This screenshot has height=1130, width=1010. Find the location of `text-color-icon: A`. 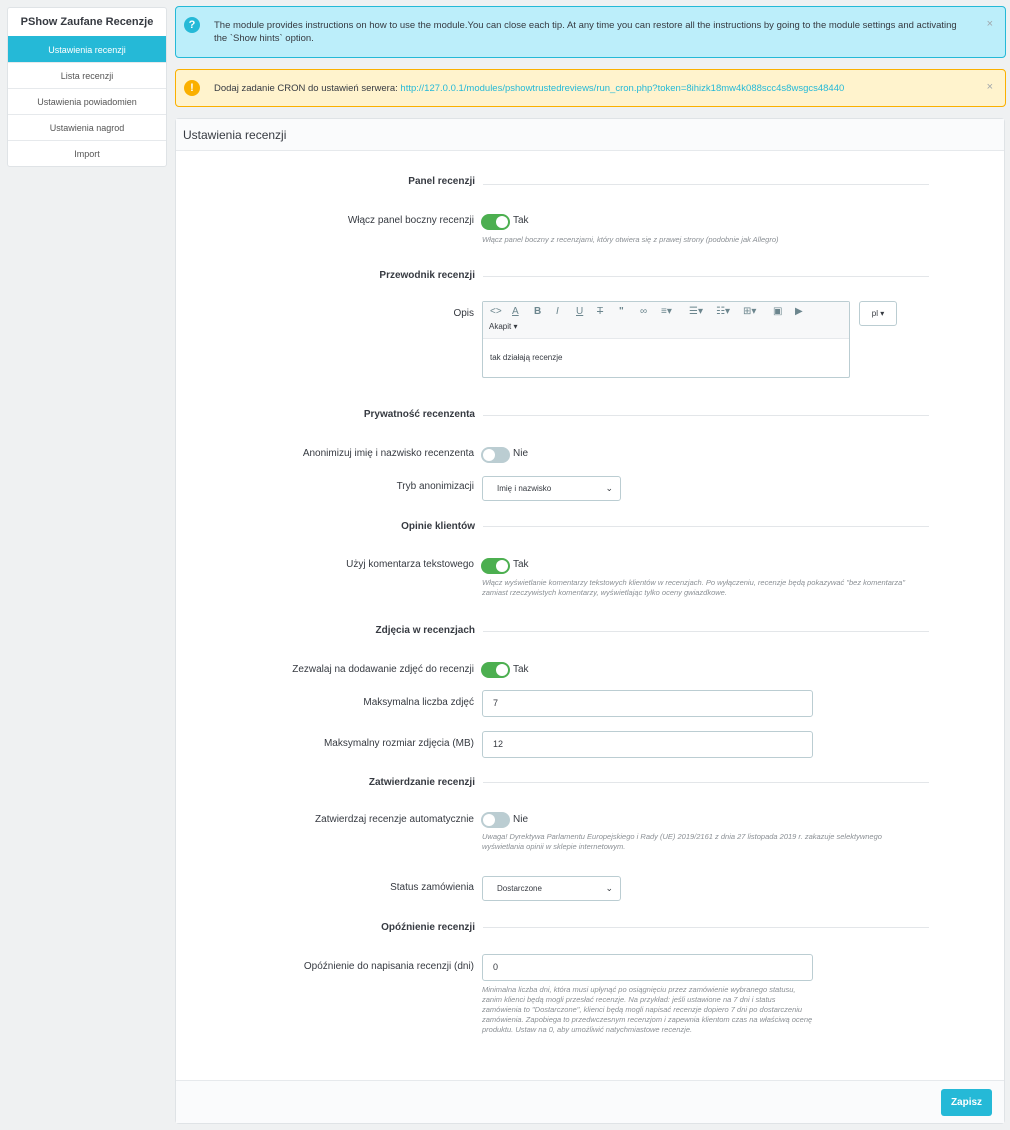

text-color-icon: A is located at coordinates (515, 312).